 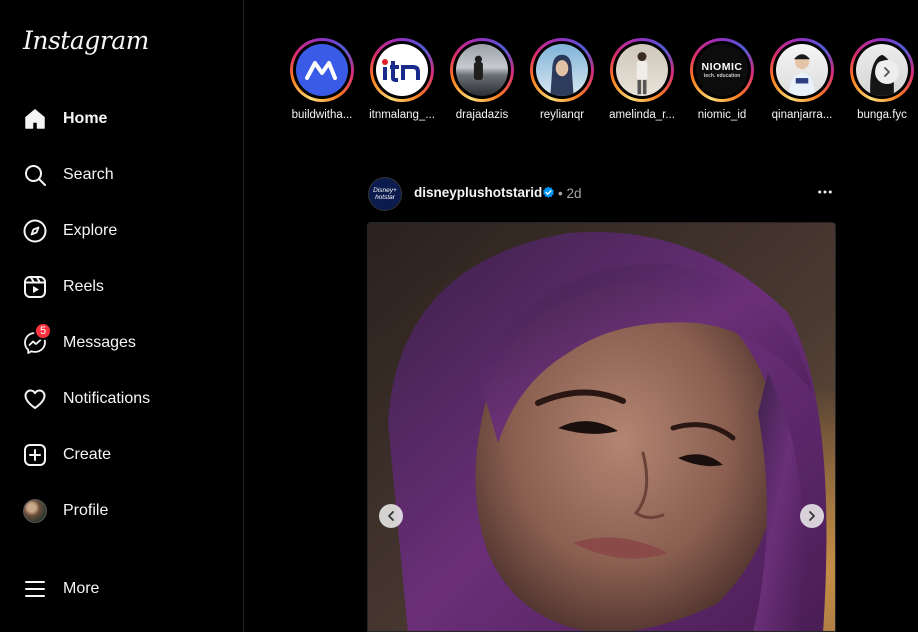 I want to click on post-timestamp: • 2d, so click(x=570, y=193).